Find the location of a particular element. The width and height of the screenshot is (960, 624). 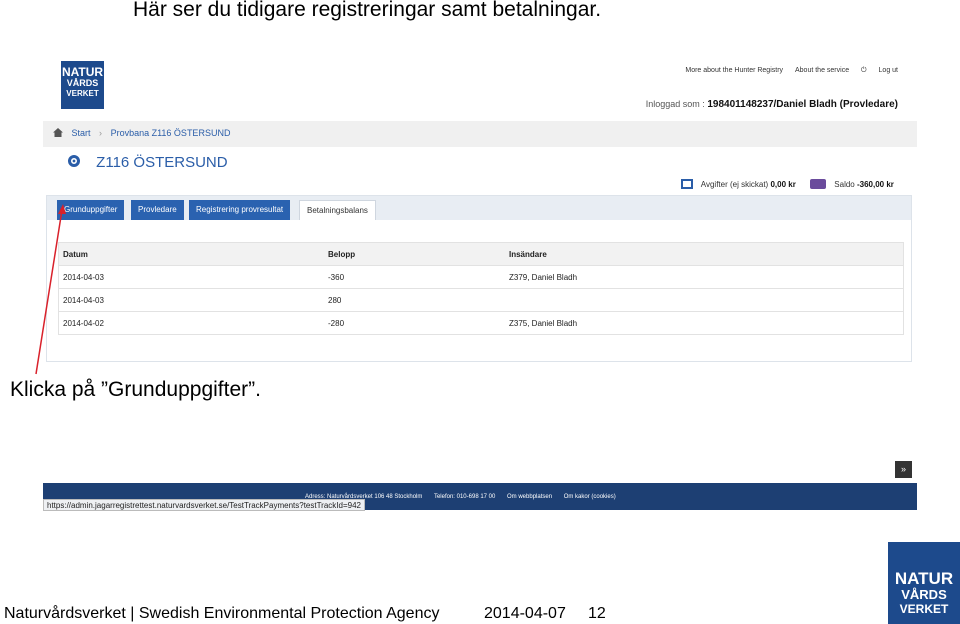

arrow-line is located at coordinates (49, 292).